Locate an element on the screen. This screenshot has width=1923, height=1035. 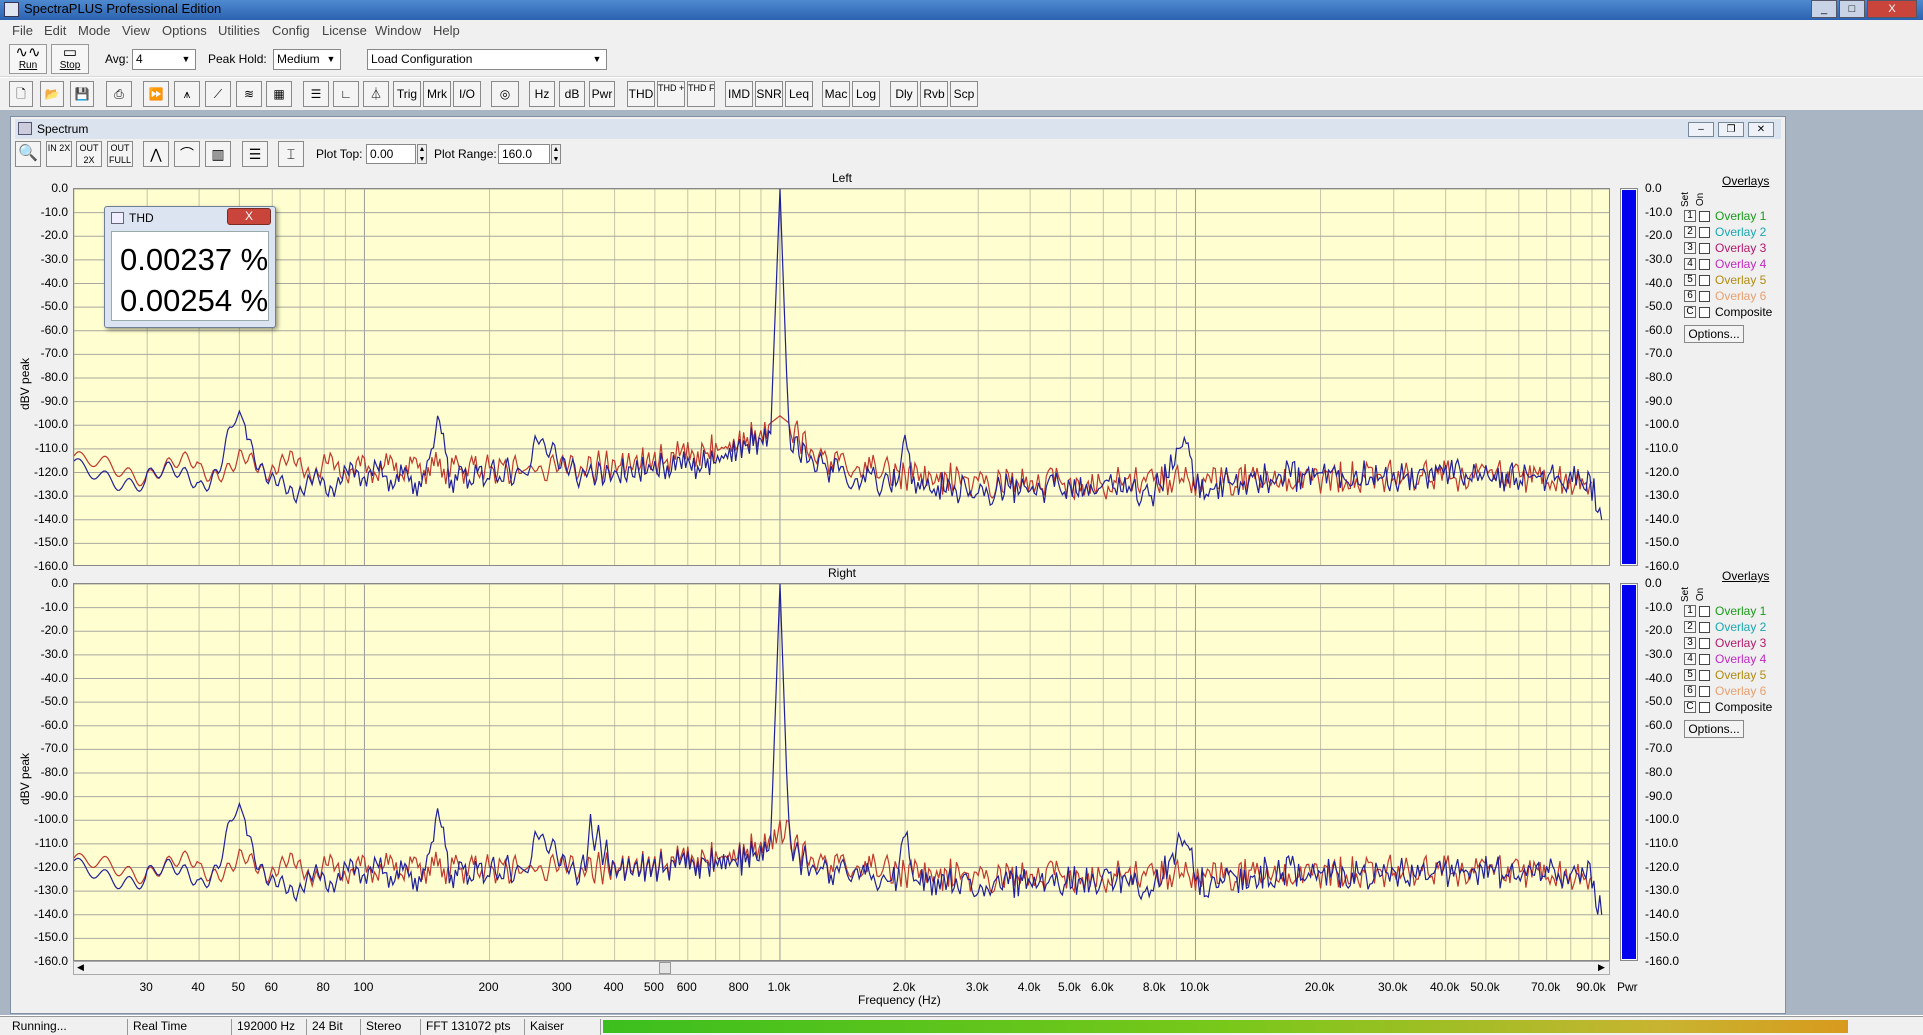
scope-button: Scp is located at coordinates (964, 94).